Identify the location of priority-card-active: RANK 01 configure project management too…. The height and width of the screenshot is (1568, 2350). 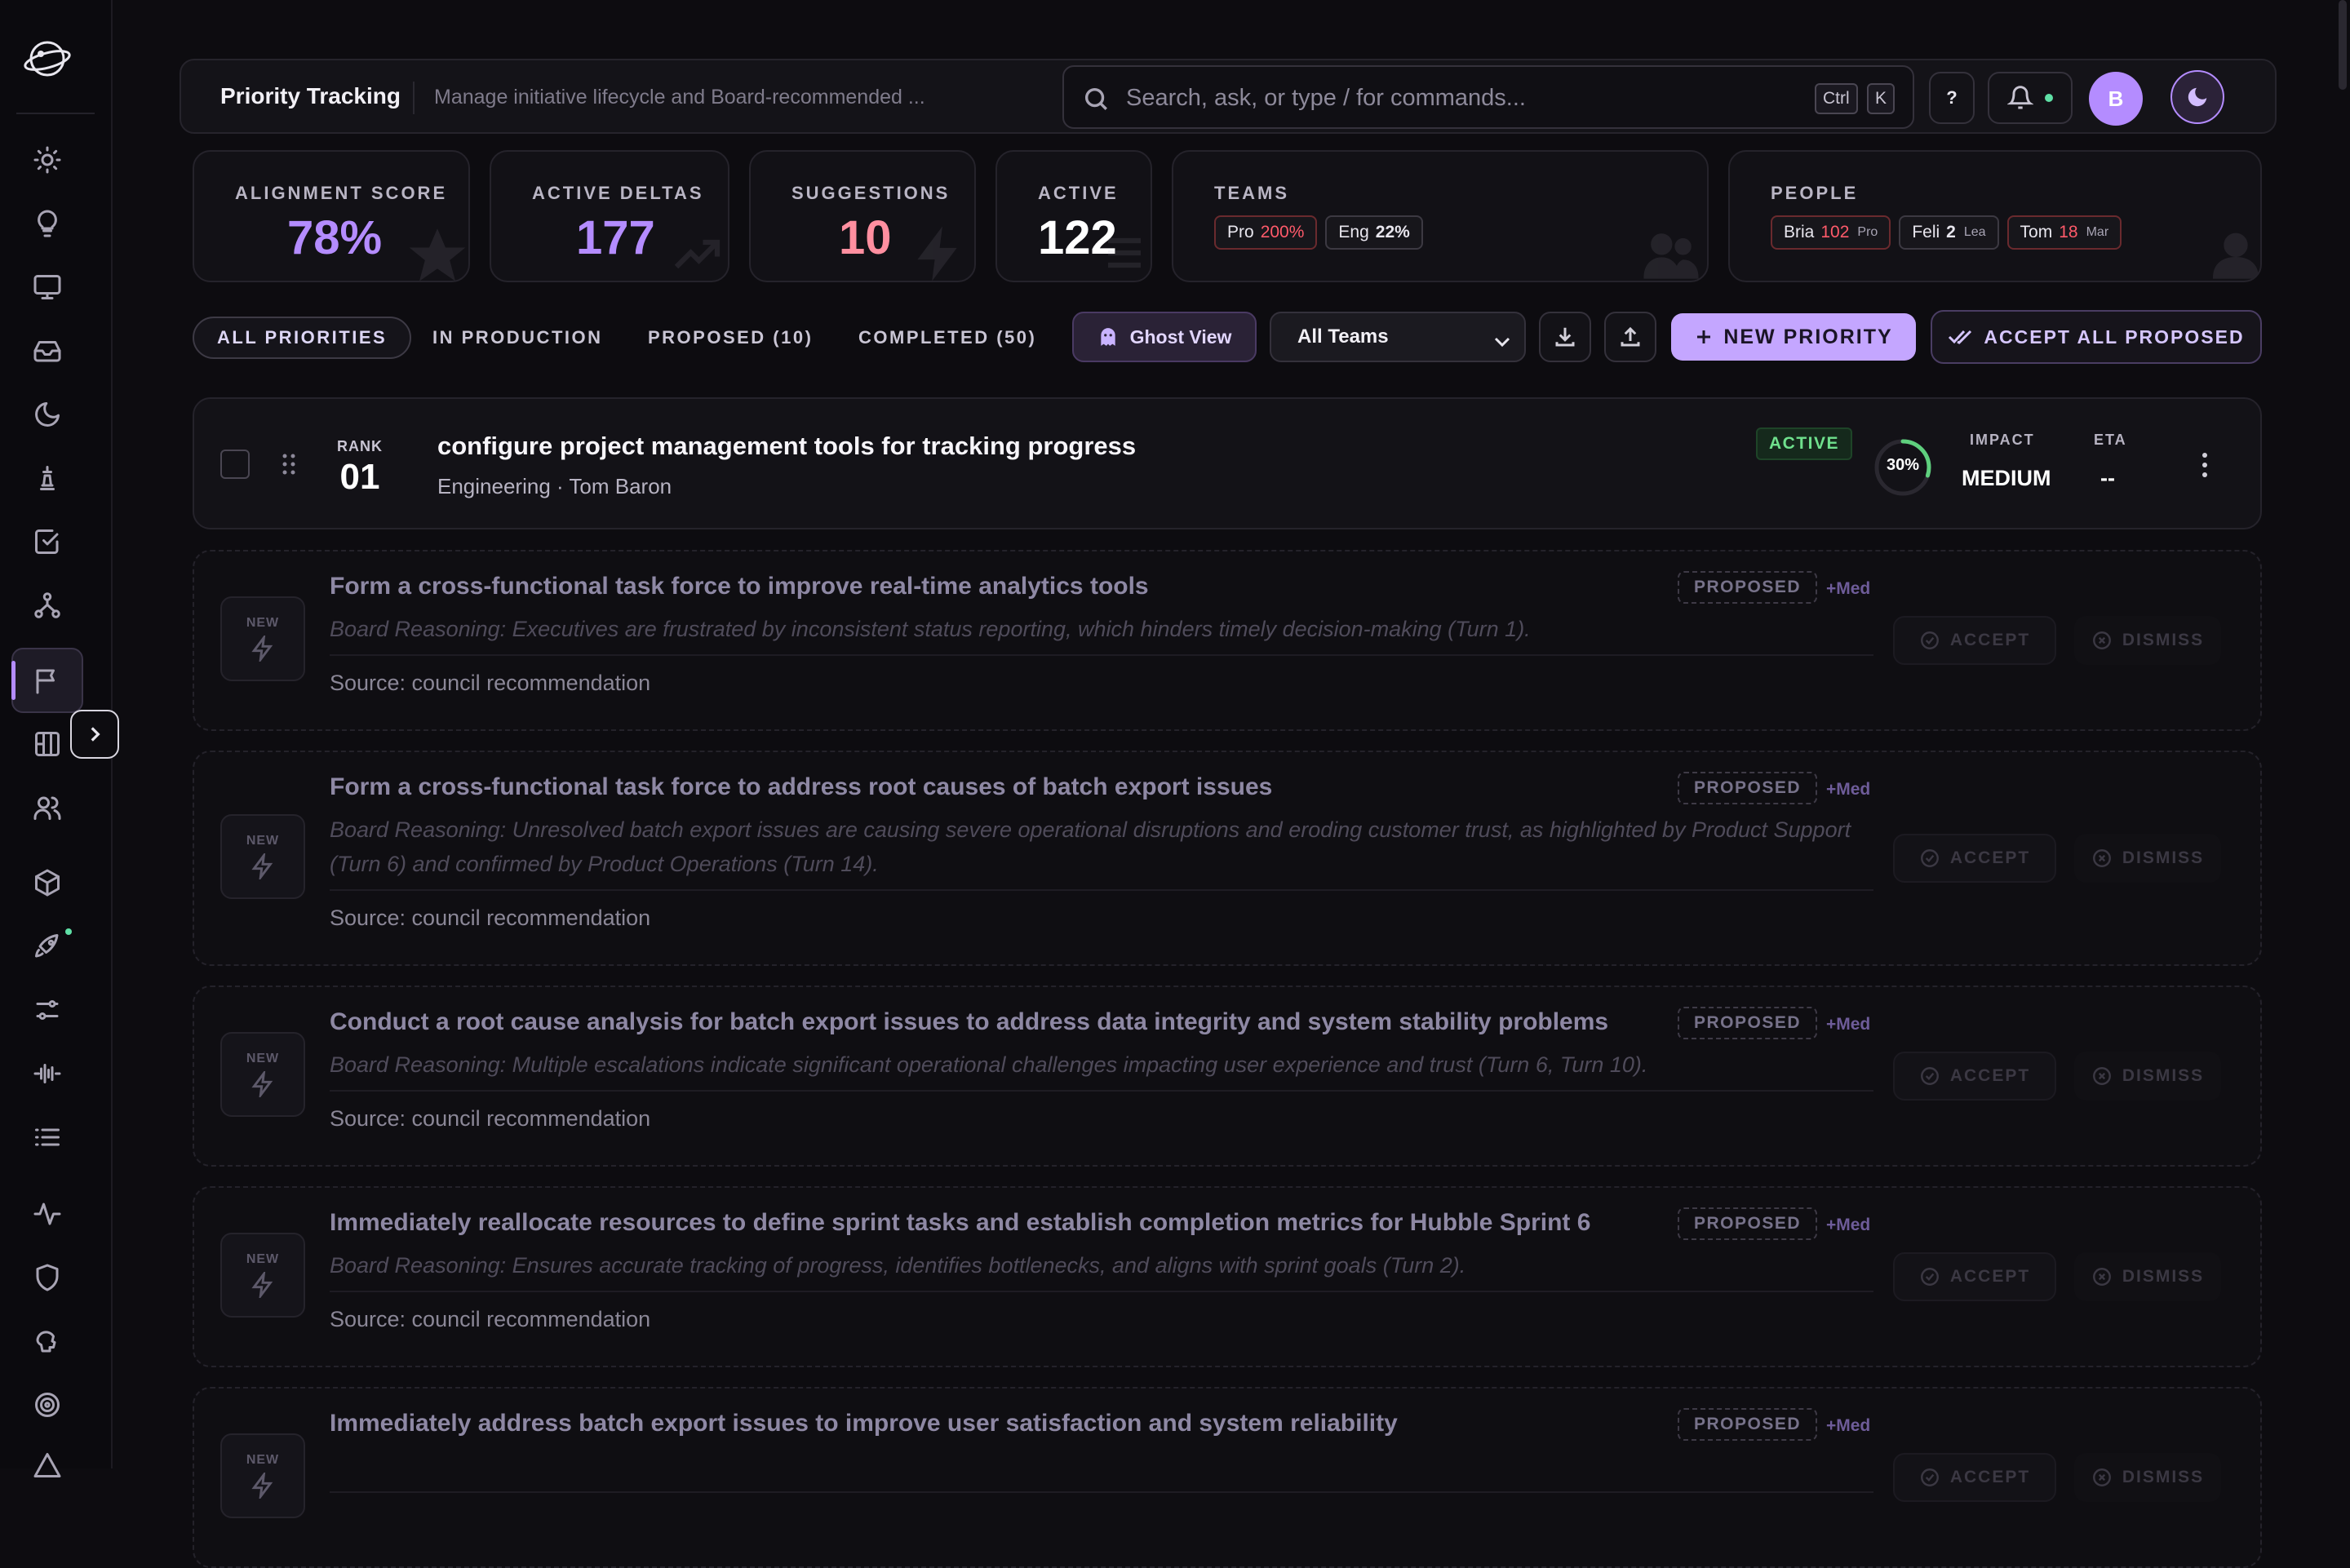
(1227, 463).